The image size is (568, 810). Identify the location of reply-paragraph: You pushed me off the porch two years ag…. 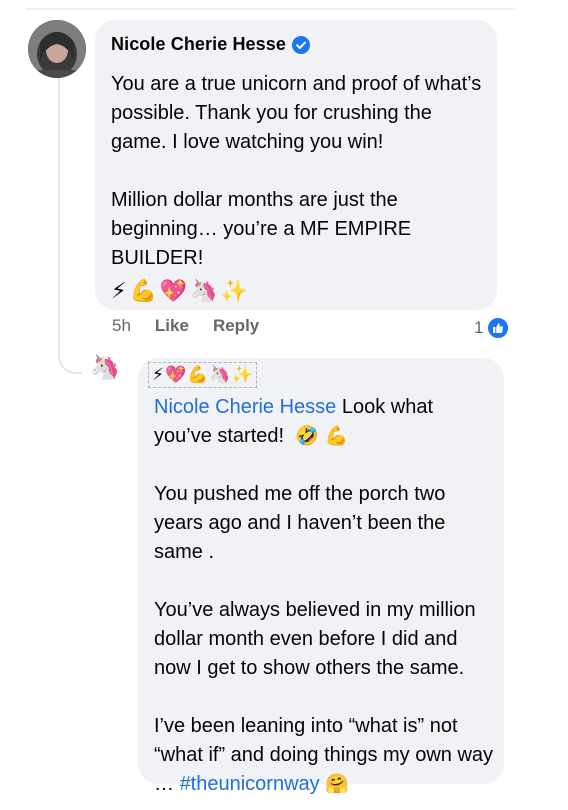
(300, 523).